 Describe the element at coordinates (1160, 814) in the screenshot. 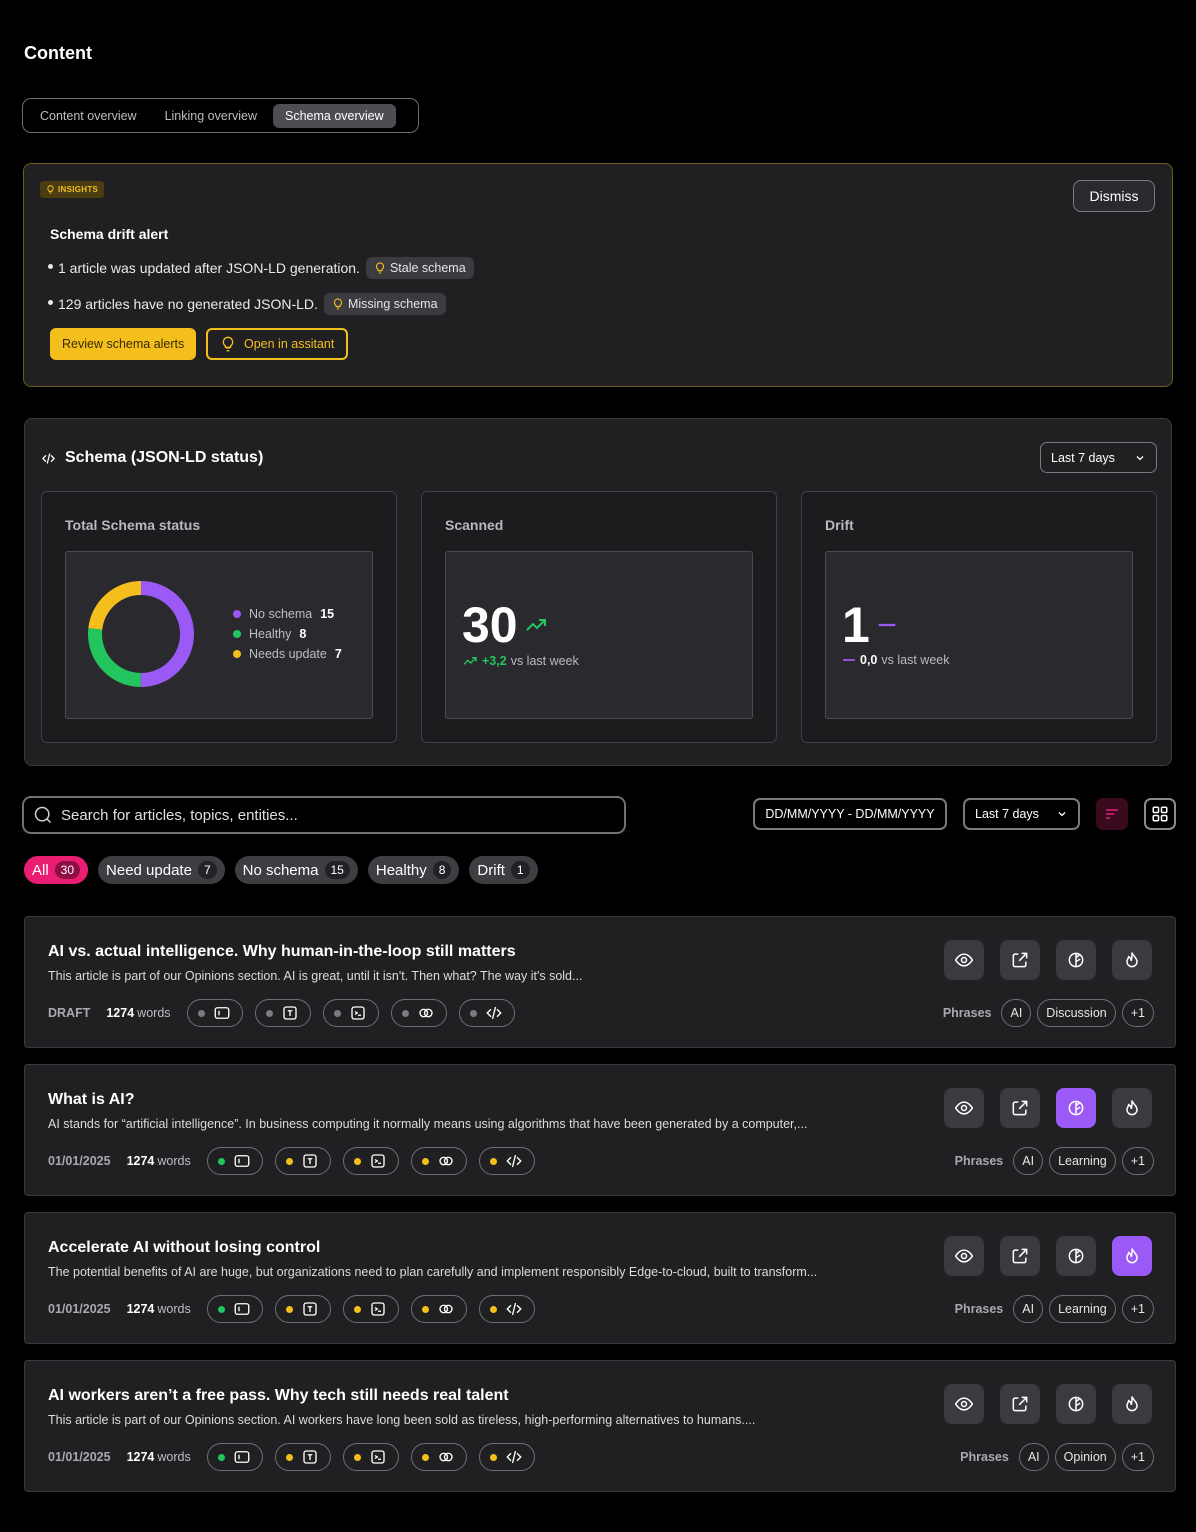

I see `grid-view-button` at that location.